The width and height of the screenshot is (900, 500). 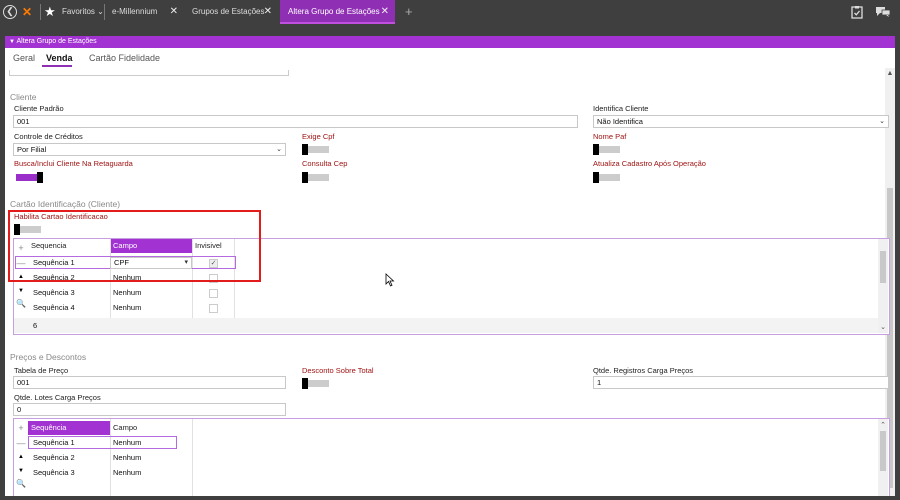 I want to click on cliente-padrao-label: Cliente Padrão, so click(x=39, y=108).